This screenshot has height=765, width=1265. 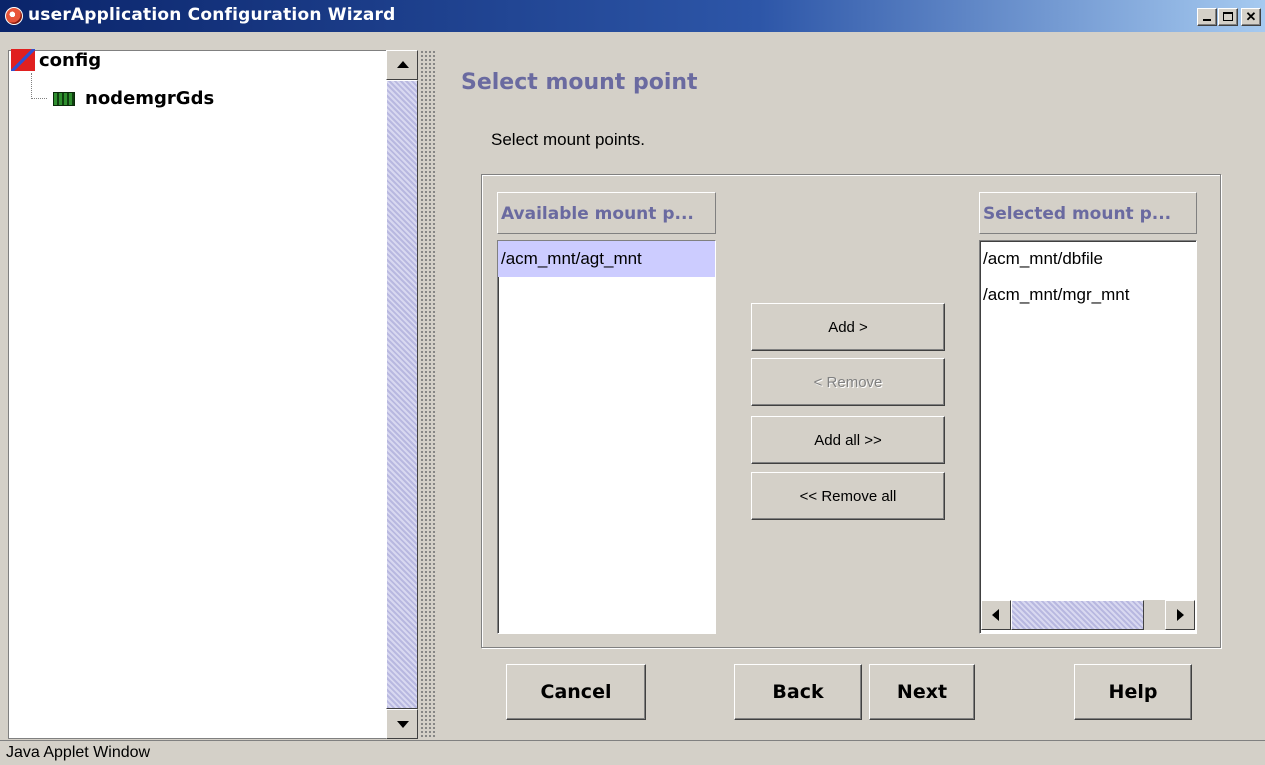 What do you see at coordinates (402, 65) in the screenshot?
I see `scroll-up-icon` at bounding box center [402, 65].